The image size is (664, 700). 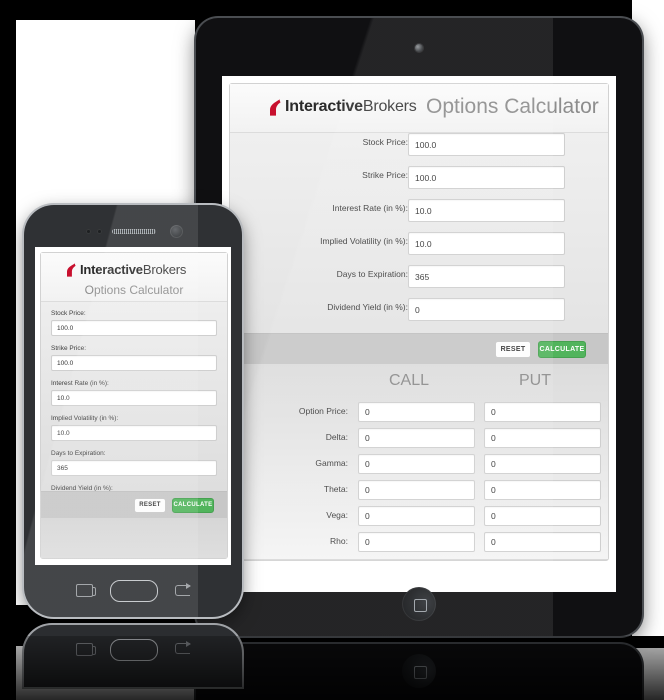 What do you see at coordinates (367, 307) in the screenshot?
I see `field-label: Dividend Yield (in %):` at bounding box center [367, 307].